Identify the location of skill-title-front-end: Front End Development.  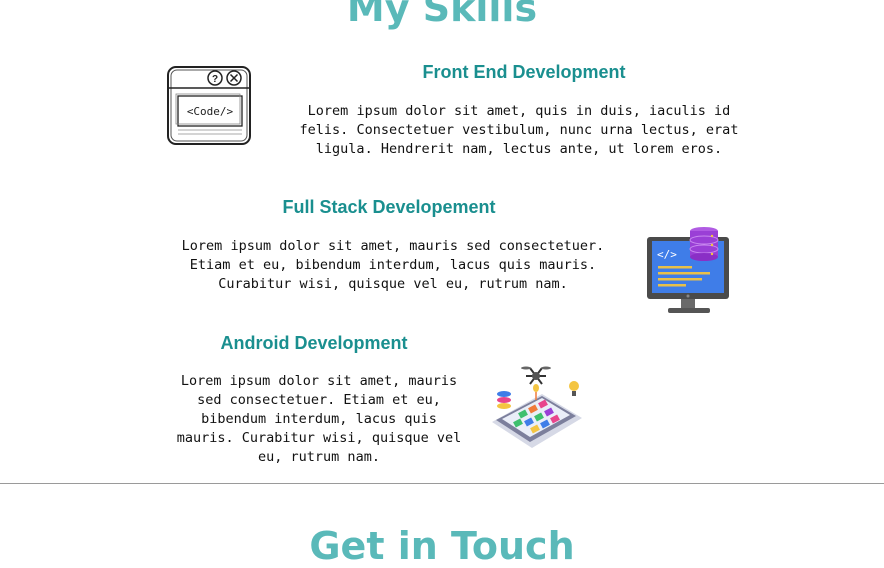
(524, 72).